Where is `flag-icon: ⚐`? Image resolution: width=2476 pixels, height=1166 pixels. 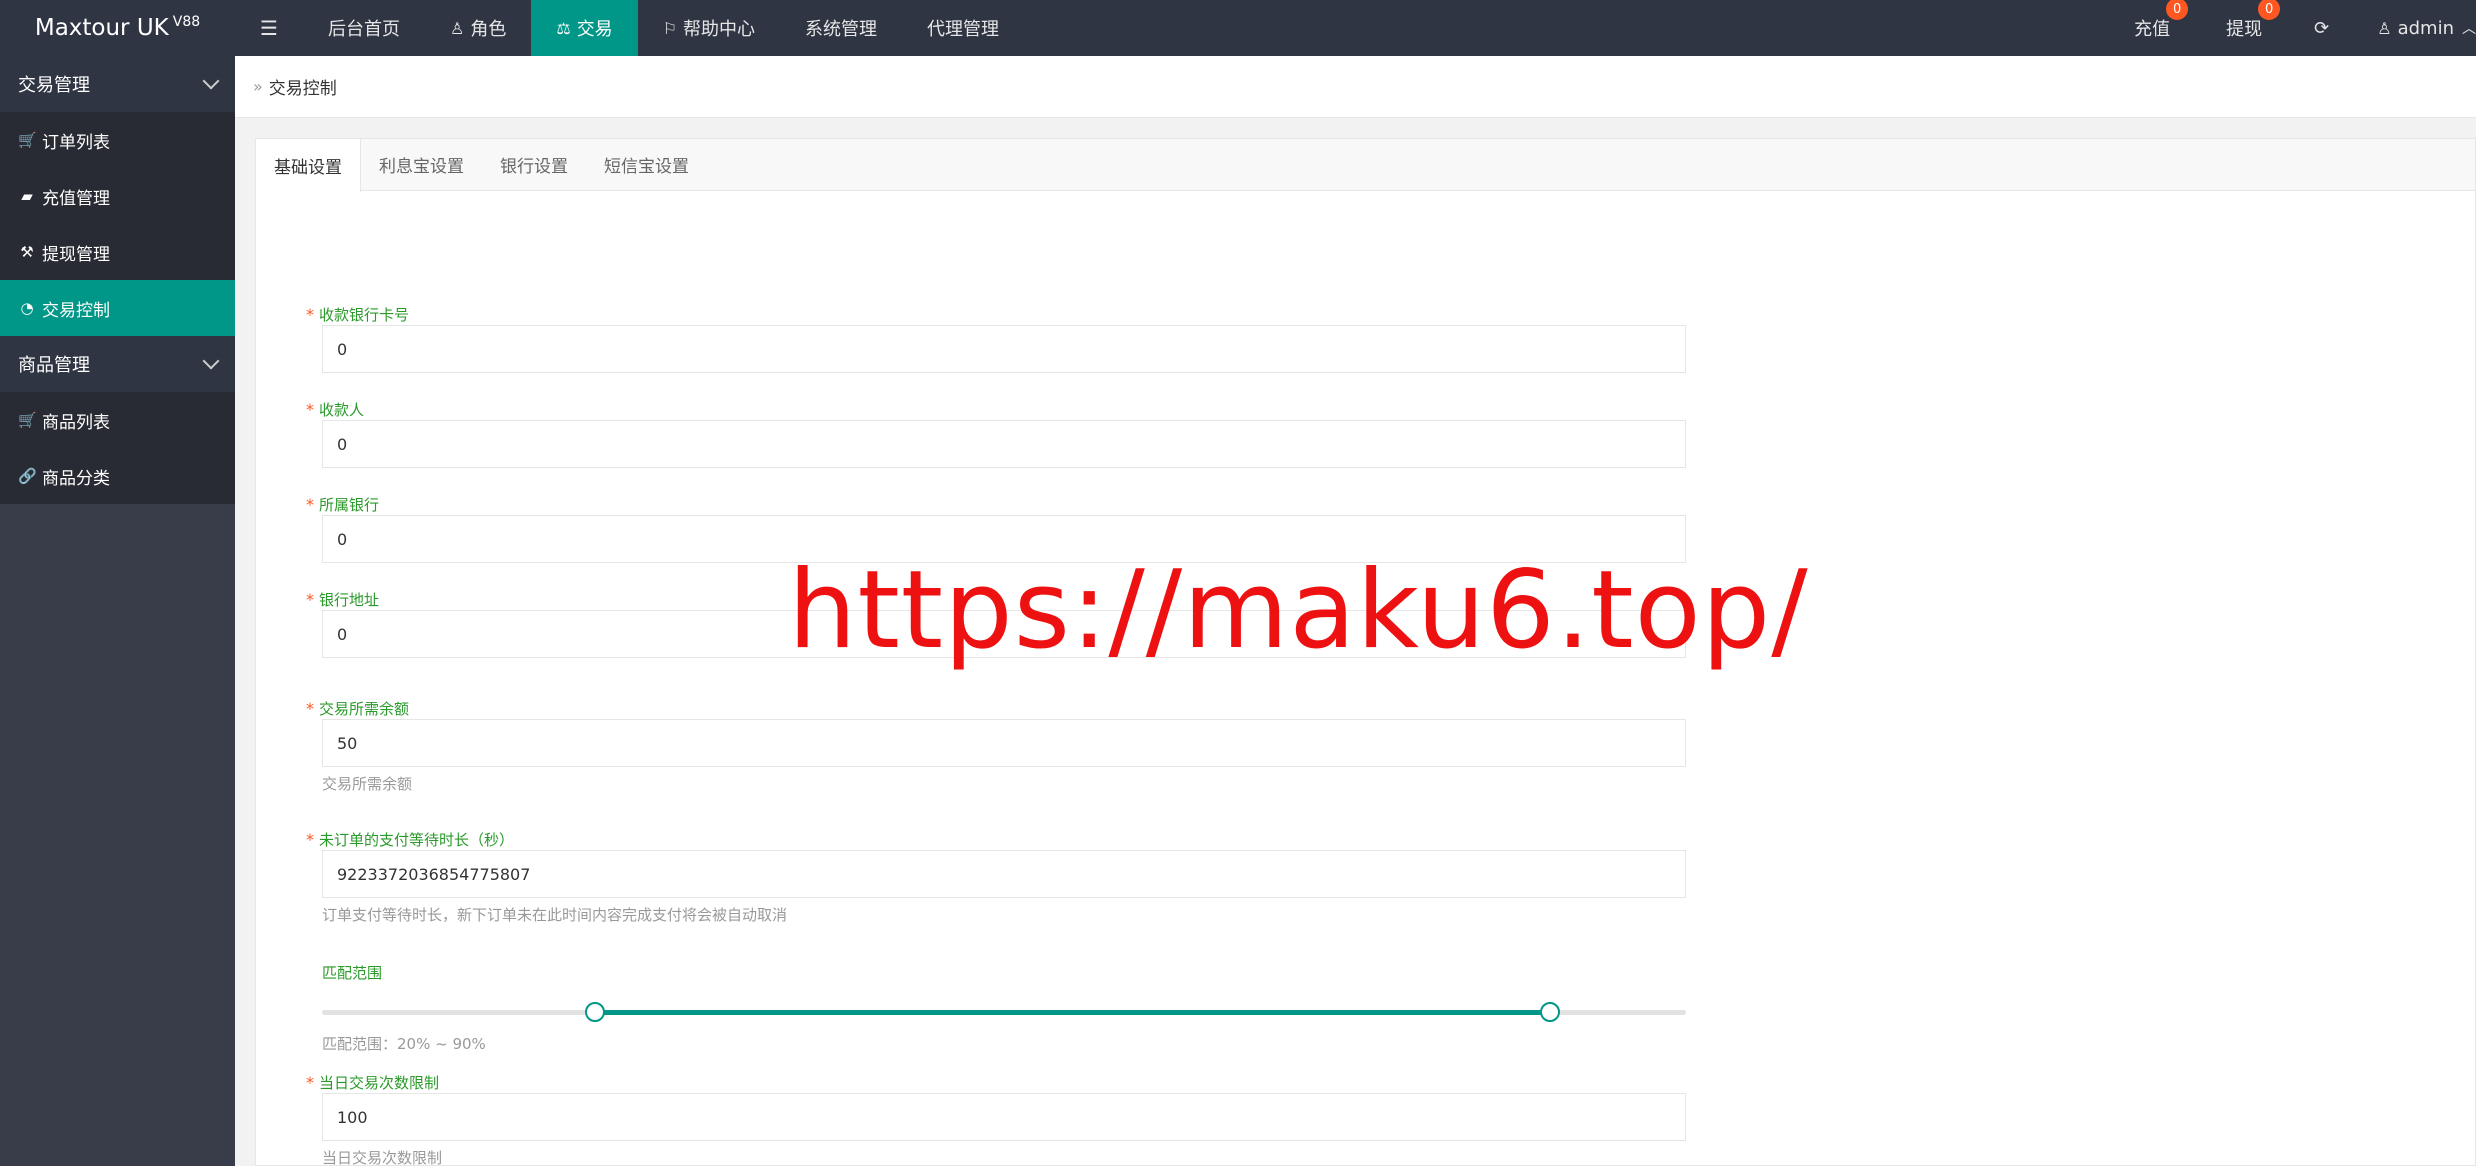
flag-icon: ⚐ is located at coordinates (670, 28).